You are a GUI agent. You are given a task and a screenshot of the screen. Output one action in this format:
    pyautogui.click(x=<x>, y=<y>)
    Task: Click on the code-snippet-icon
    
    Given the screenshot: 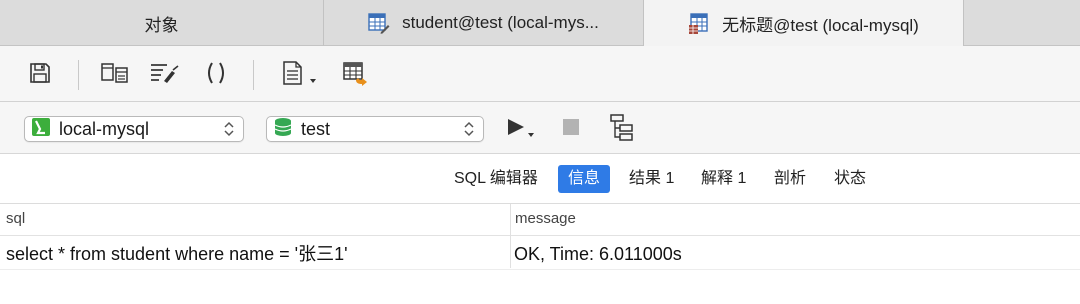 What is the action you would take?
    pyautogui.click(x=300, y=75)
    